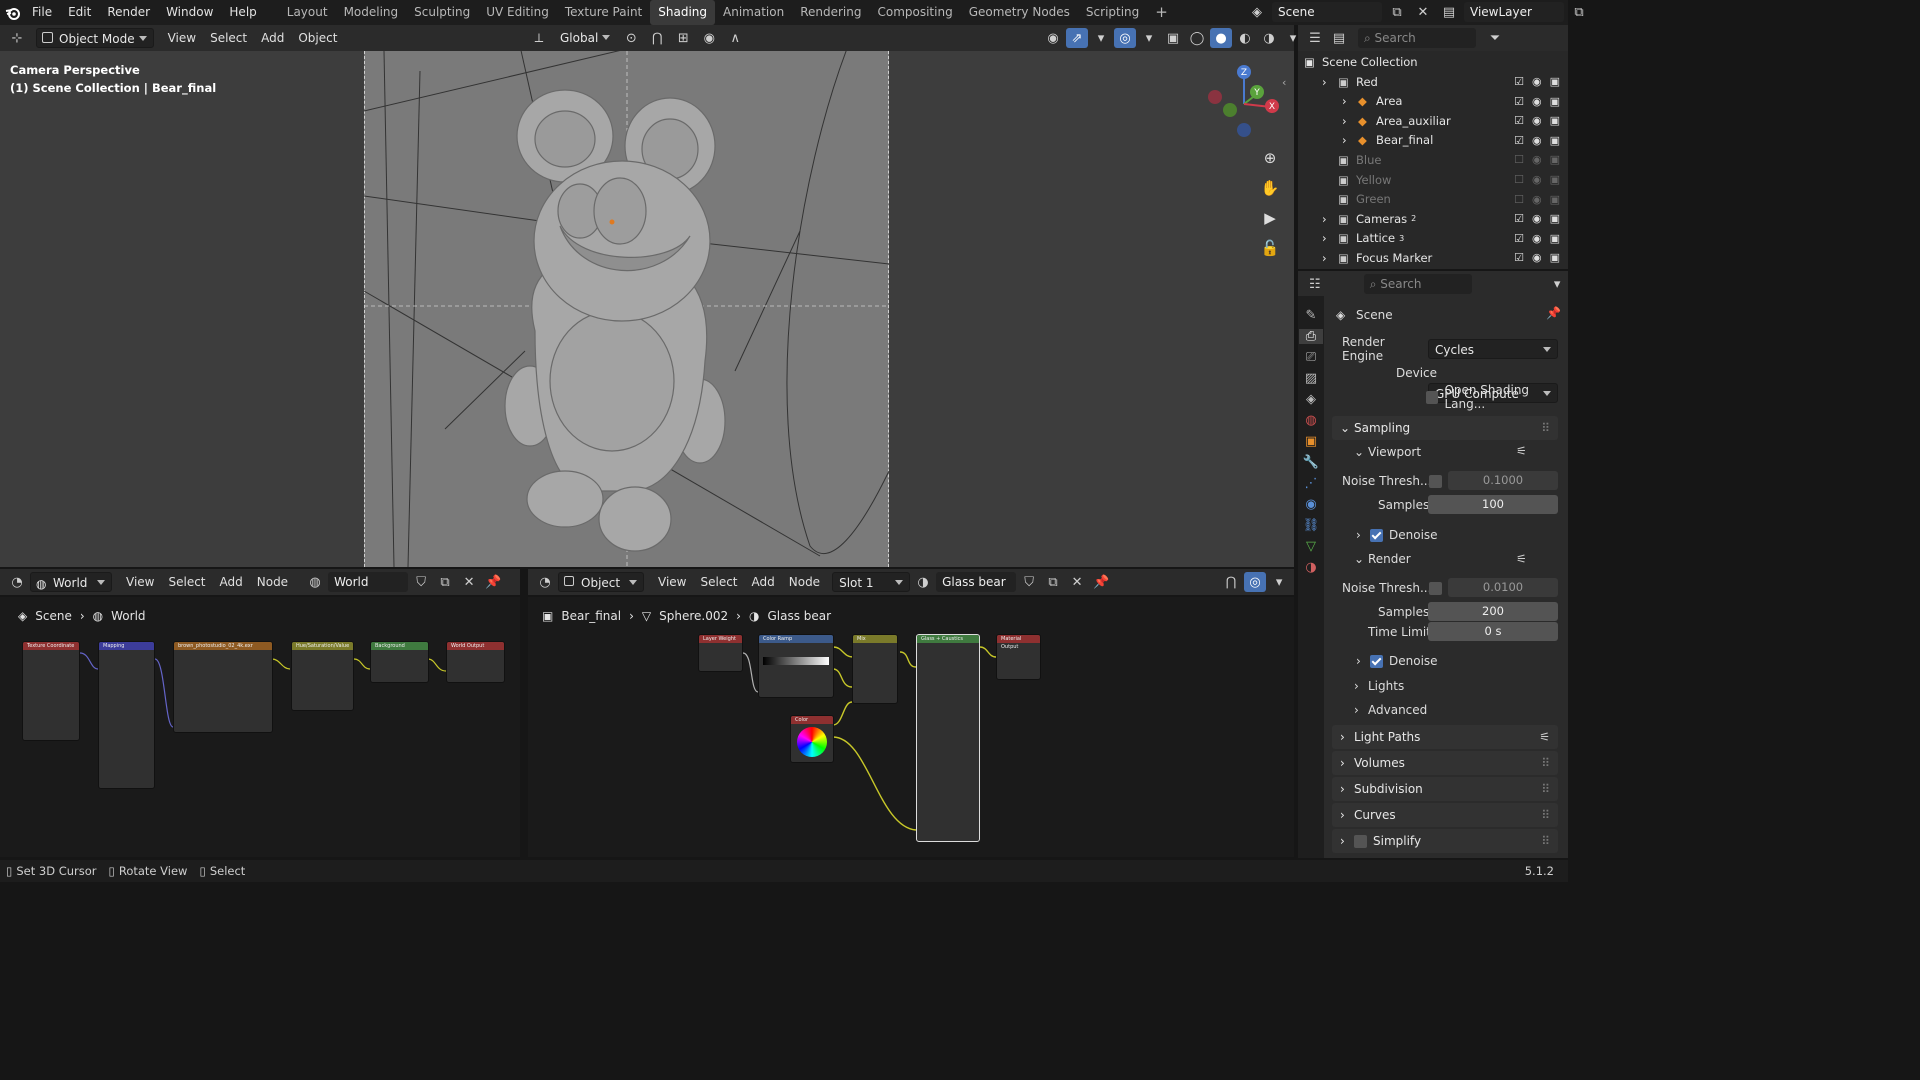 This screenshot has width=1920, height=1080. Describe the element at coordinates (1311, 336) in the screenshot. I see `render-tab-icon: ⎙` at that location.